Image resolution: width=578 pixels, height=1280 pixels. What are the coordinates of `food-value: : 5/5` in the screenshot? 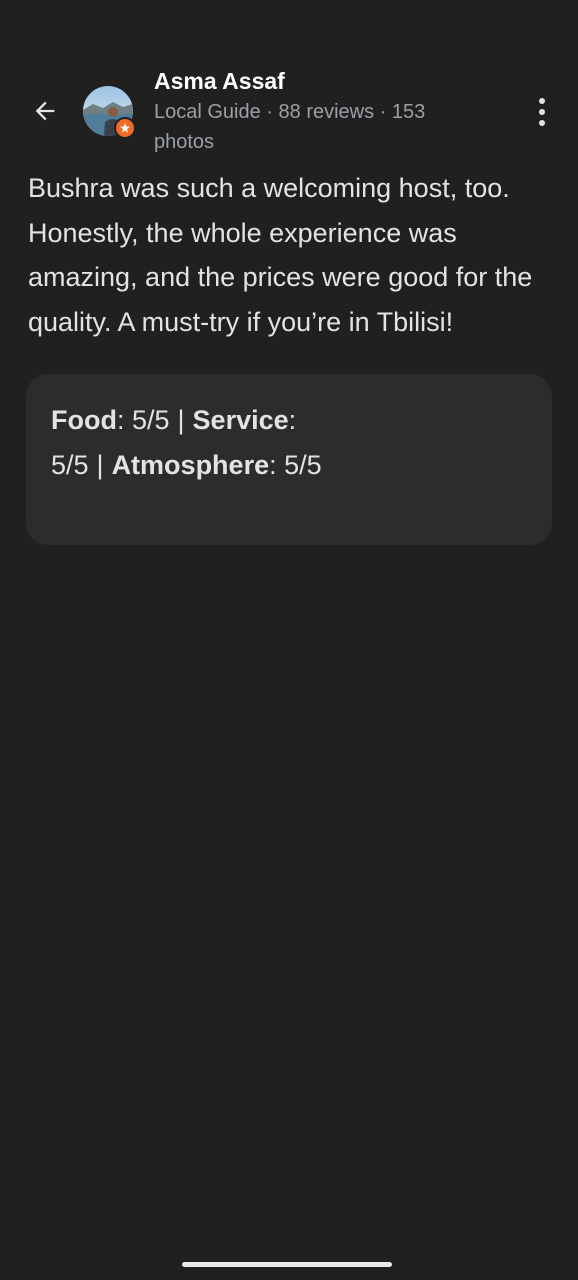 It's located at (143, 420).